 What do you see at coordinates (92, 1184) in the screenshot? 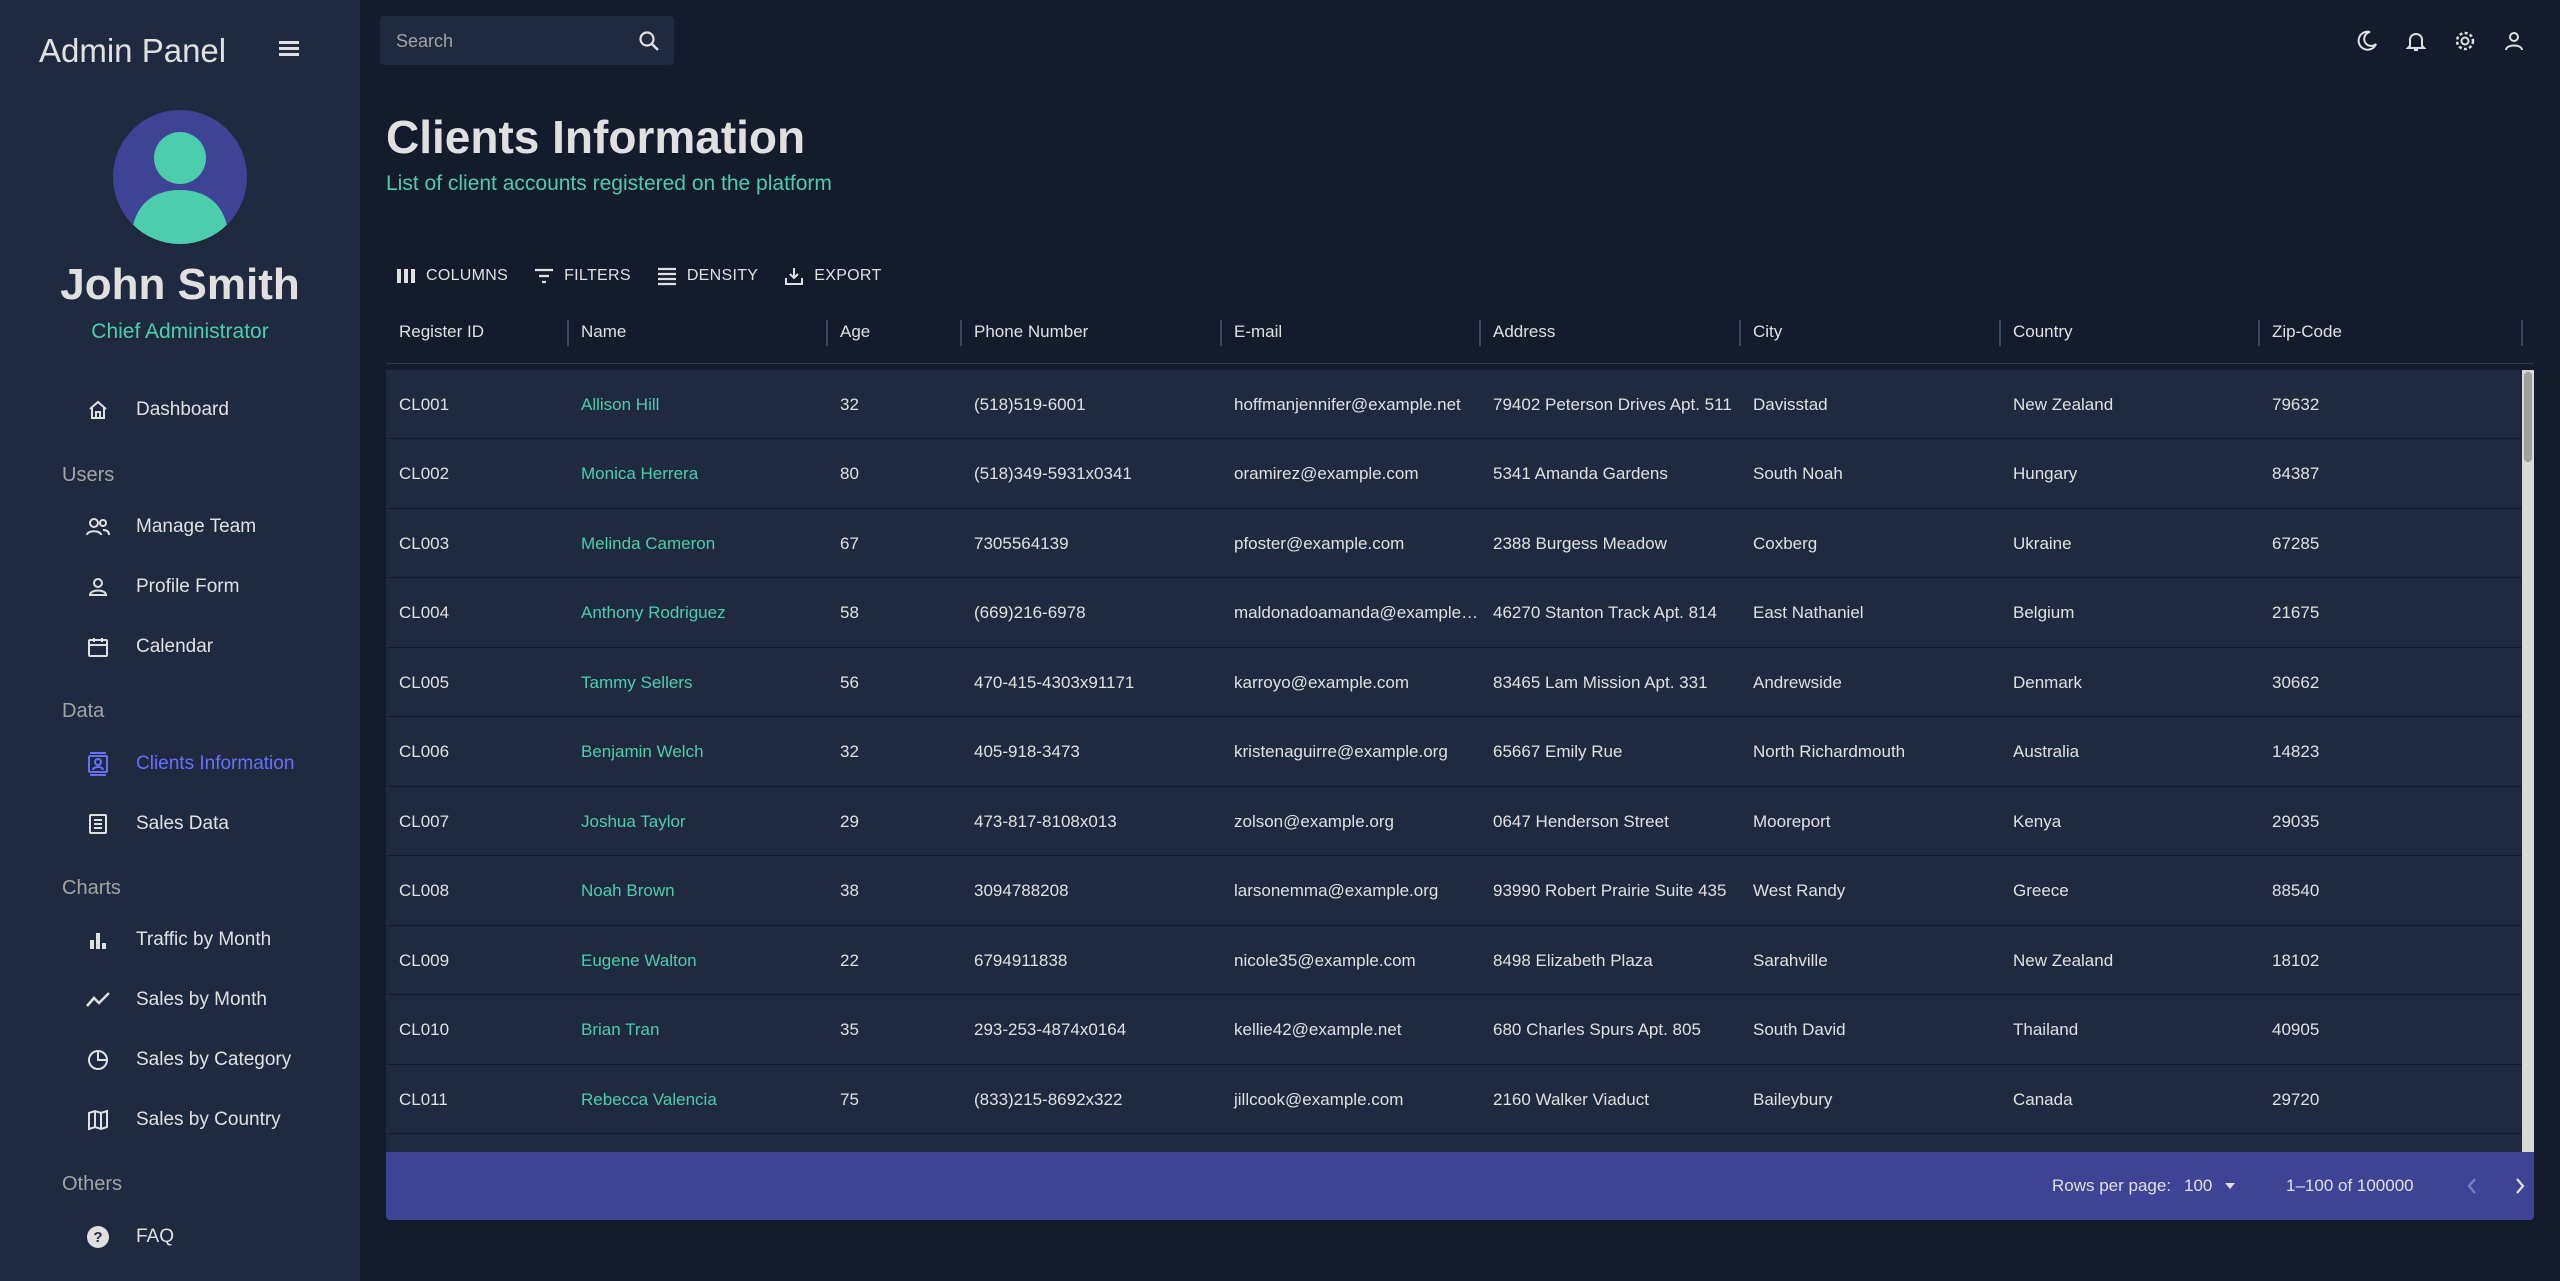
I see `section-others: Others` at bounding box center [92, 1184].